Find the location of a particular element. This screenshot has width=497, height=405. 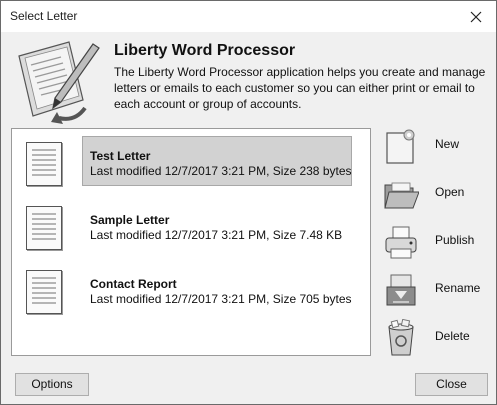

title-bar: Select Letter is located at coordinates (248, 16).